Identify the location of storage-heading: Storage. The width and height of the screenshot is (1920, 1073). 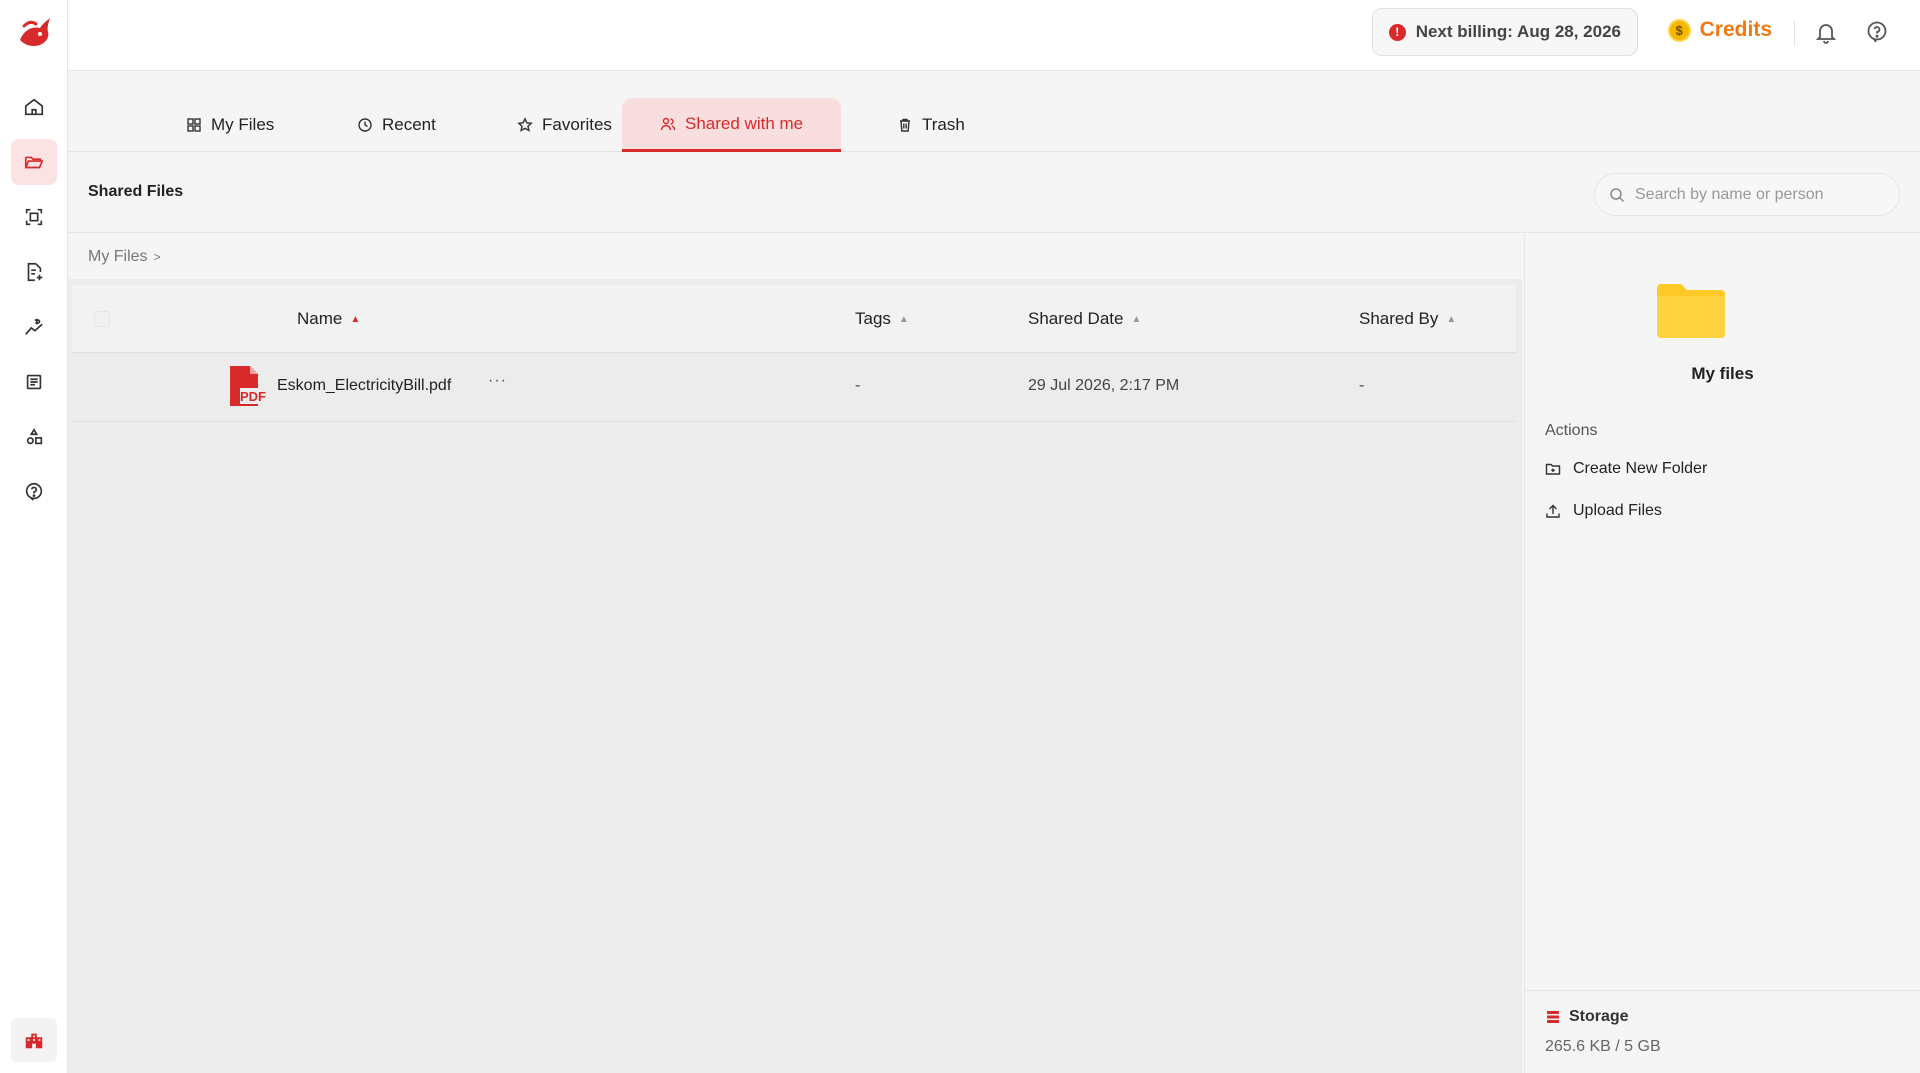
(1587, 1017).